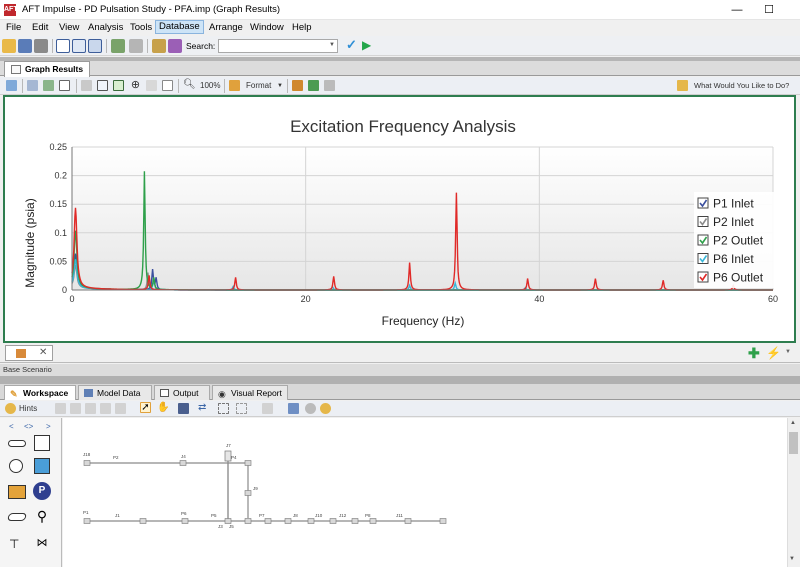  I want to click on graph-mini-tab: ✕, so click(29, 353).